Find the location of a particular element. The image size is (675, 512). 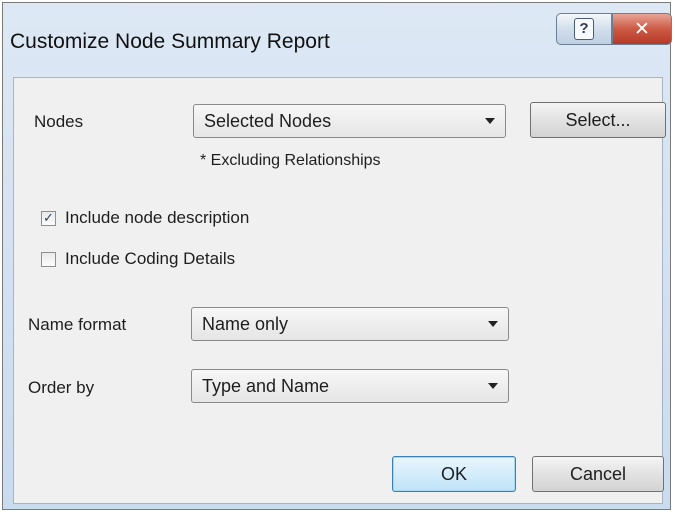

excluding-relationships-note: * Excluding Relationships is located at coordinates (290, 160).